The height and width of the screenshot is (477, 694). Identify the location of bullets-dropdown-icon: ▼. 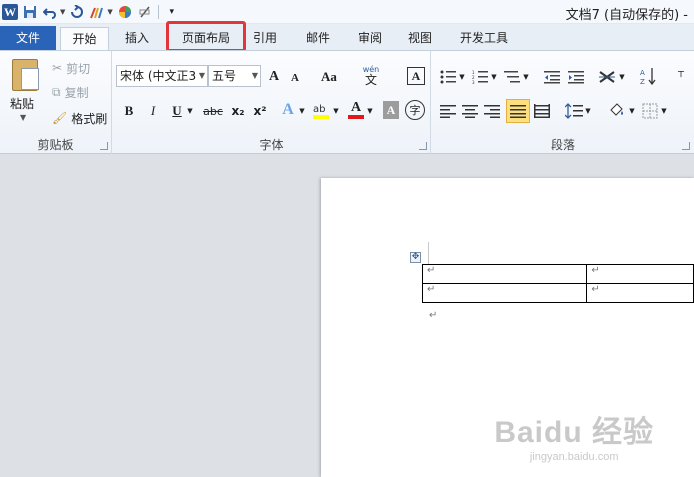
(462, 77).